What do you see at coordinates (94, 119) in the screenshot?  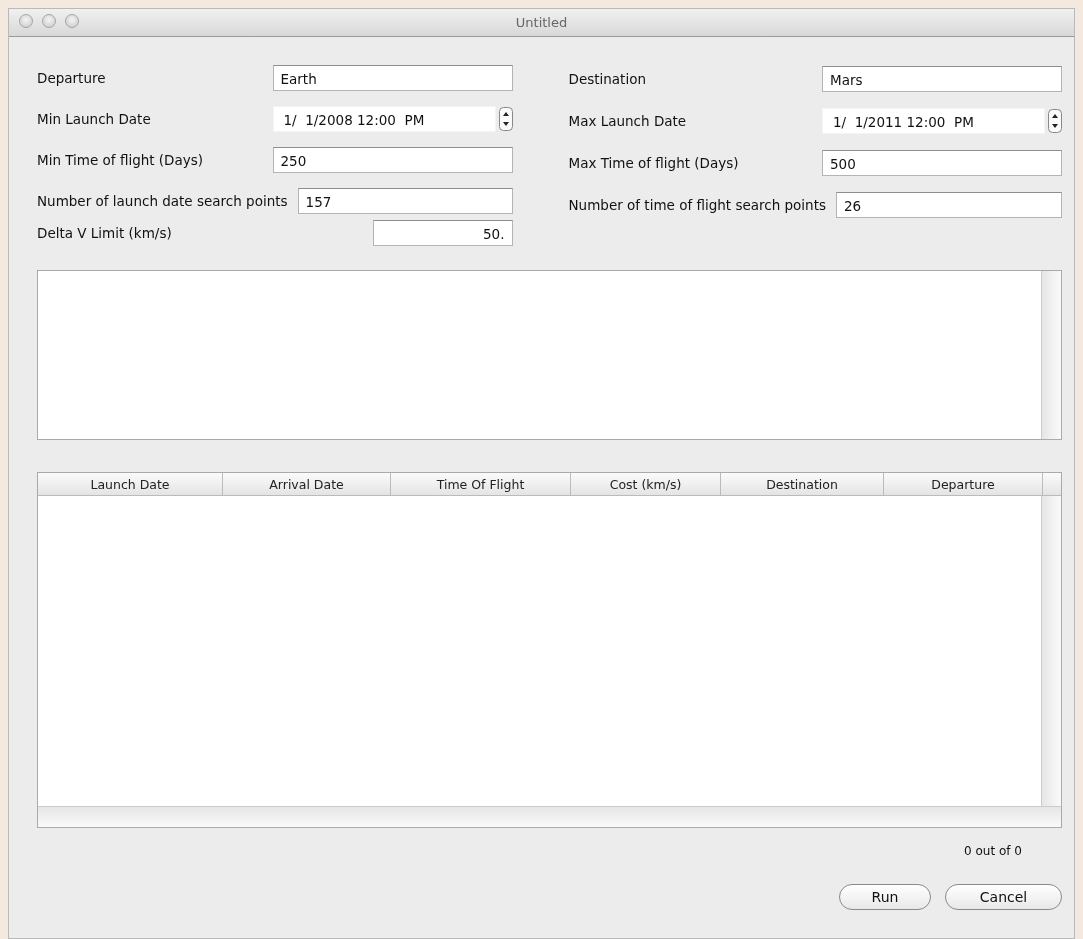 I see `field-label: Min Launch Date` at bounding box center [94, 119].